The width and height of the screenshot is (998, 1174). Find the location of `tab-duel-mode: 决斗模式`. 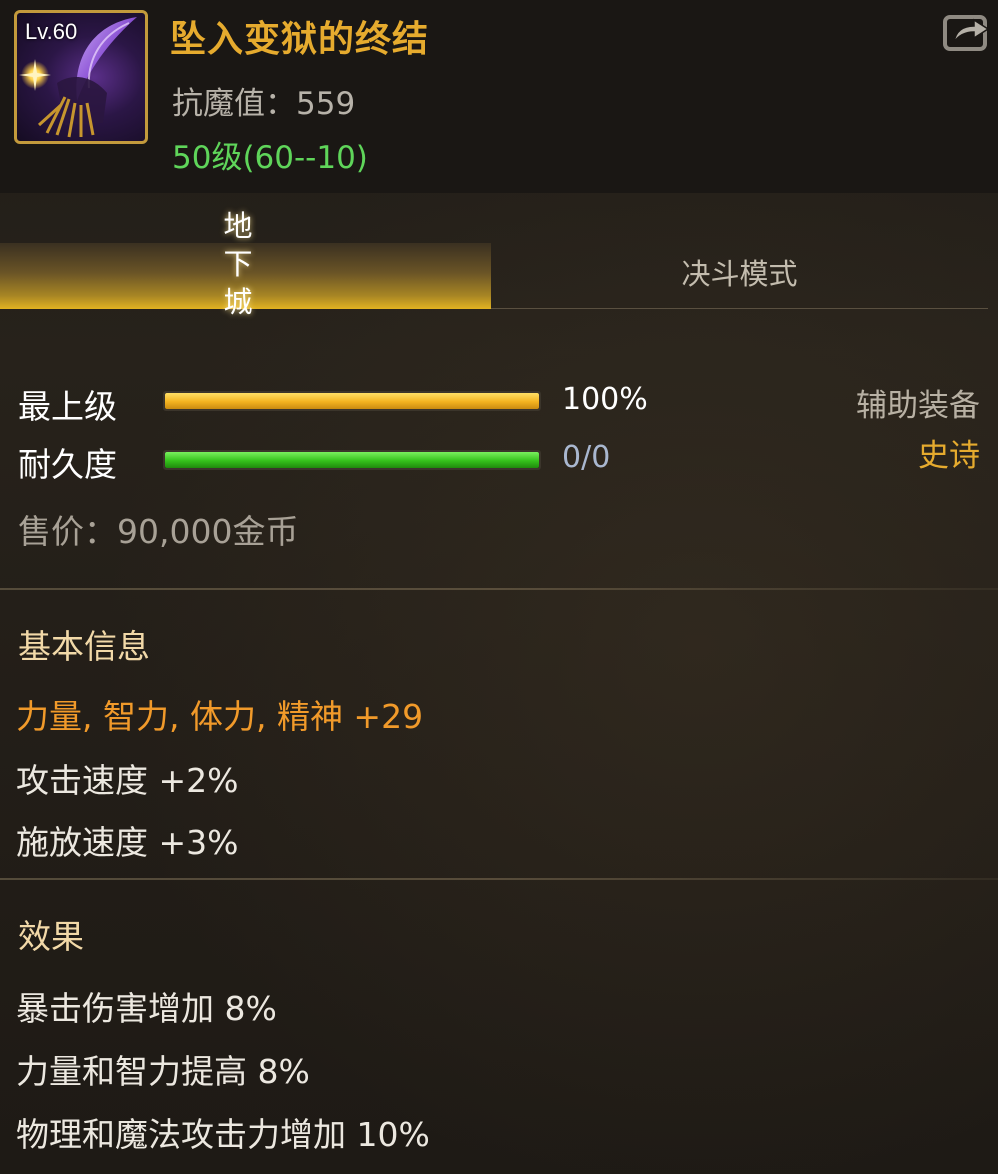

tab-duel-mode: 决斗模式 is located at coordinates (739, 276).